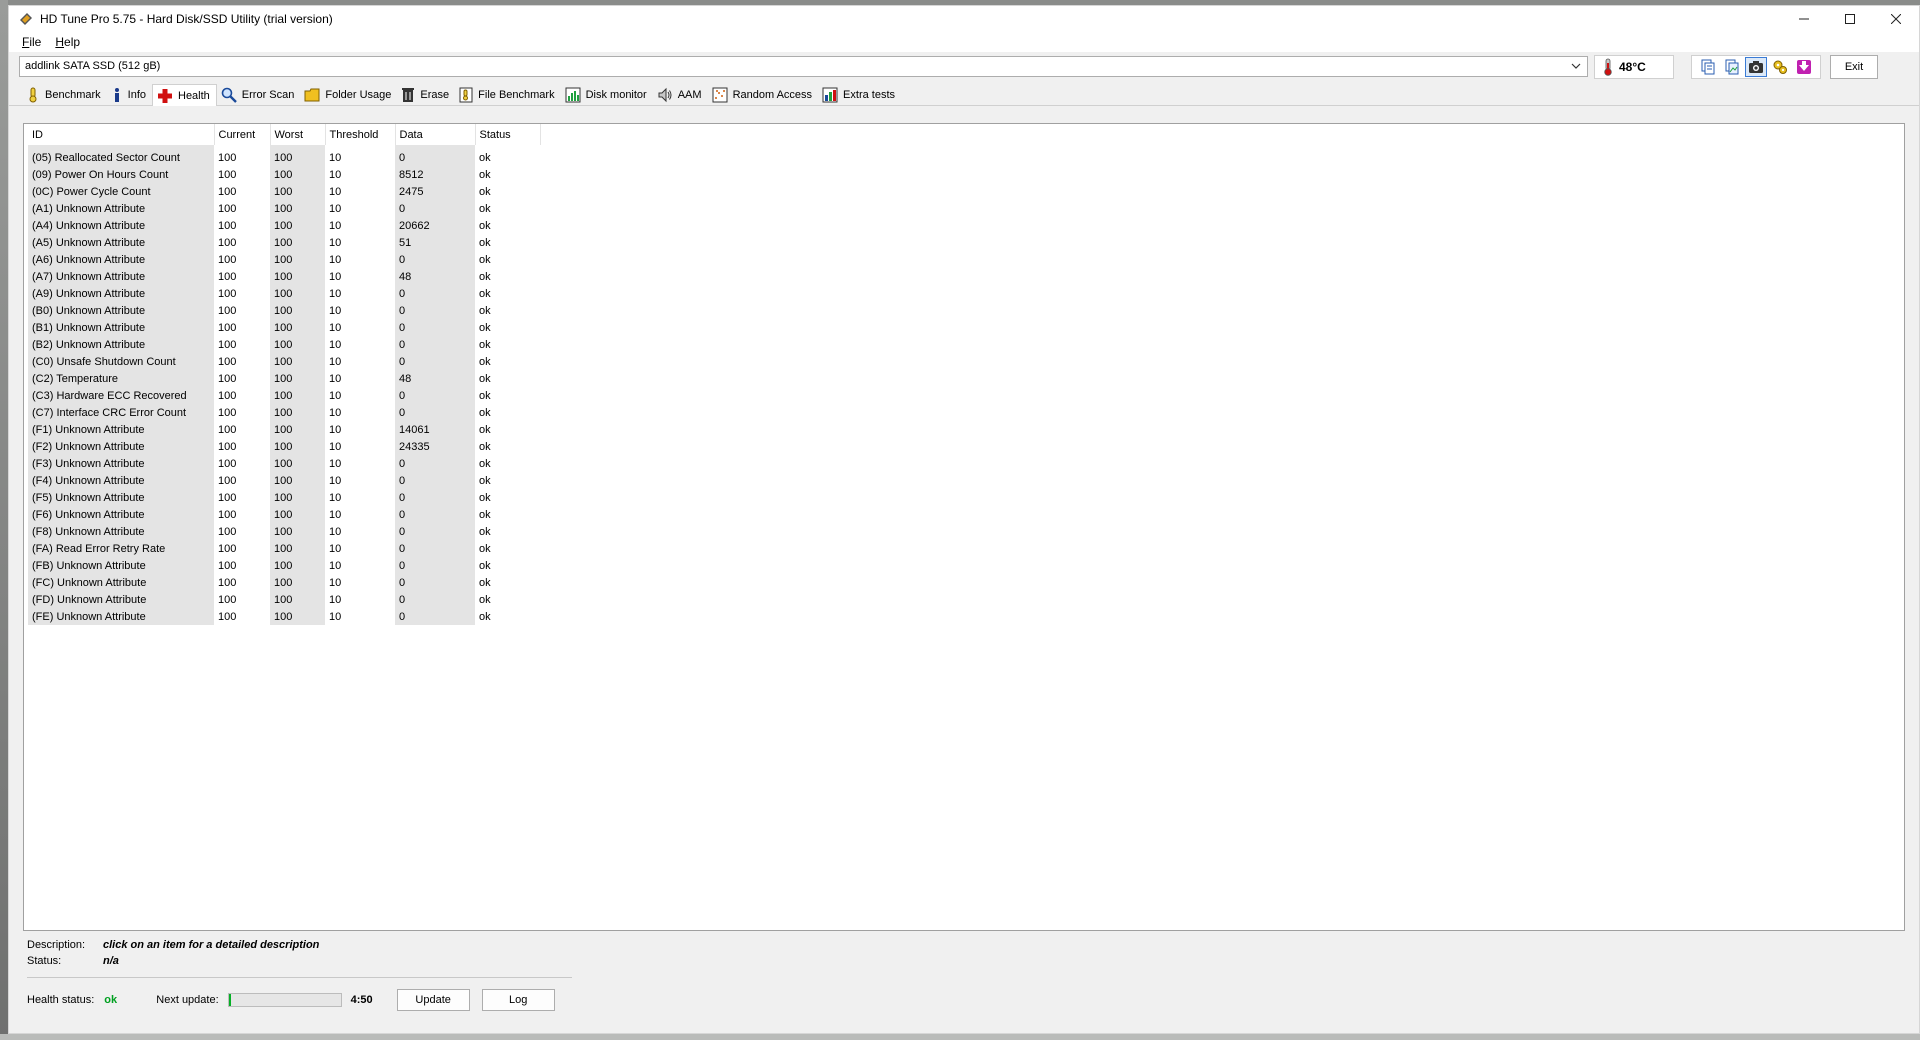  What do you see at coordinates (284, 242) in the screenshot?
I see `table-row: (A5) Unknown Attribute 100 100 10 51 ok` at bounding box center [284, 242].